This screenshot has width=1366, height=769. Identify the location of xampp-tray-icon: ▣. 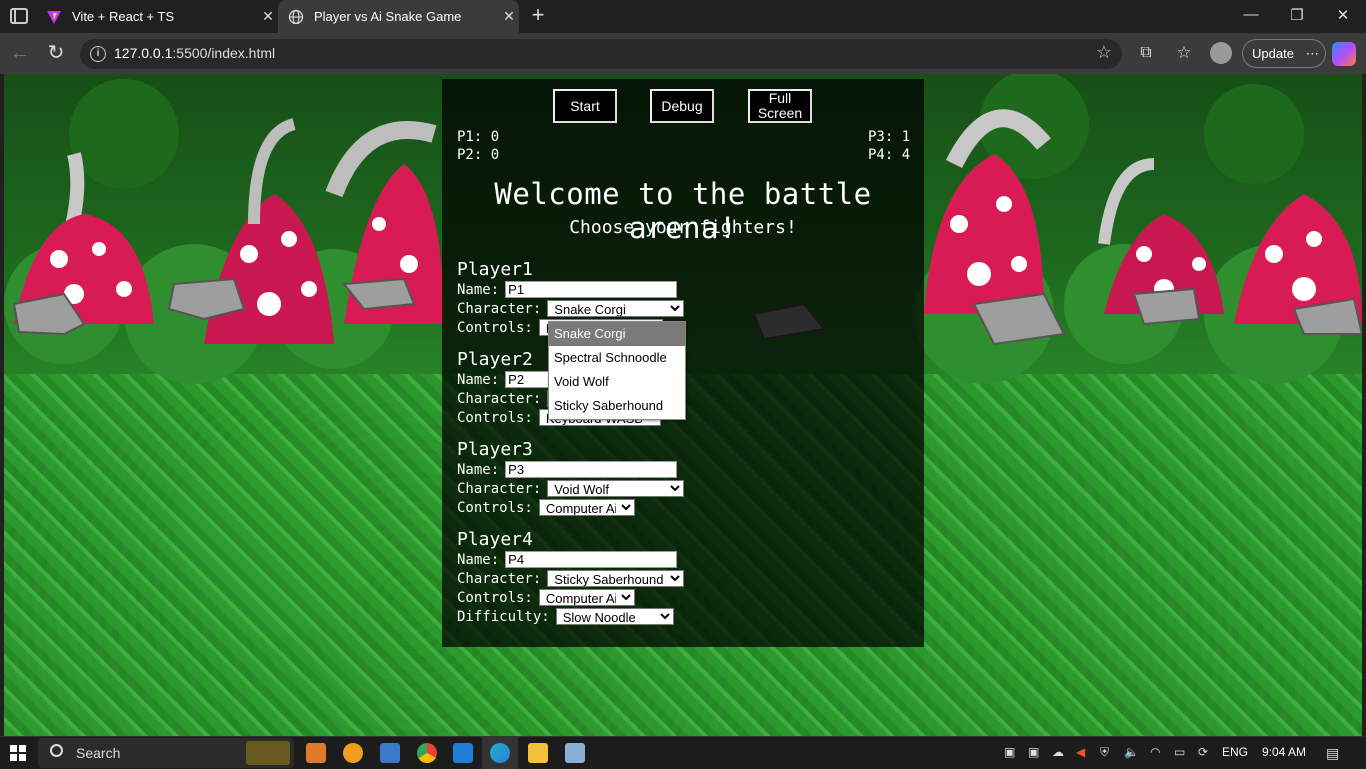
(1033, 752).